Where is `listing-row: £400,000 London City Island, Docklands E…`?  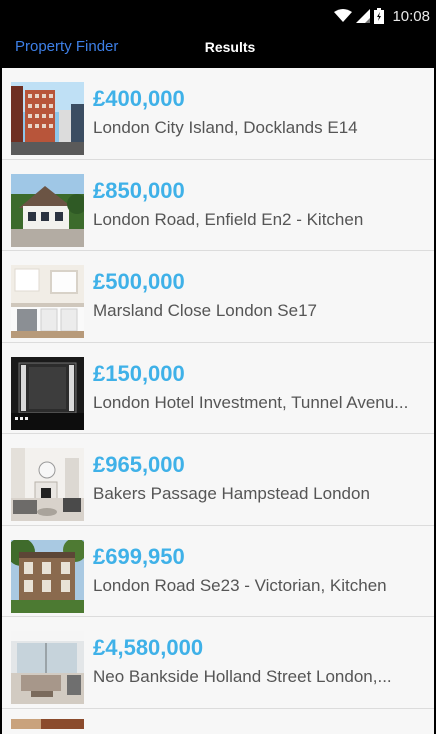 listing-row: £400,000 London City Island, Docklands E… is located at coordinates (218, 114).